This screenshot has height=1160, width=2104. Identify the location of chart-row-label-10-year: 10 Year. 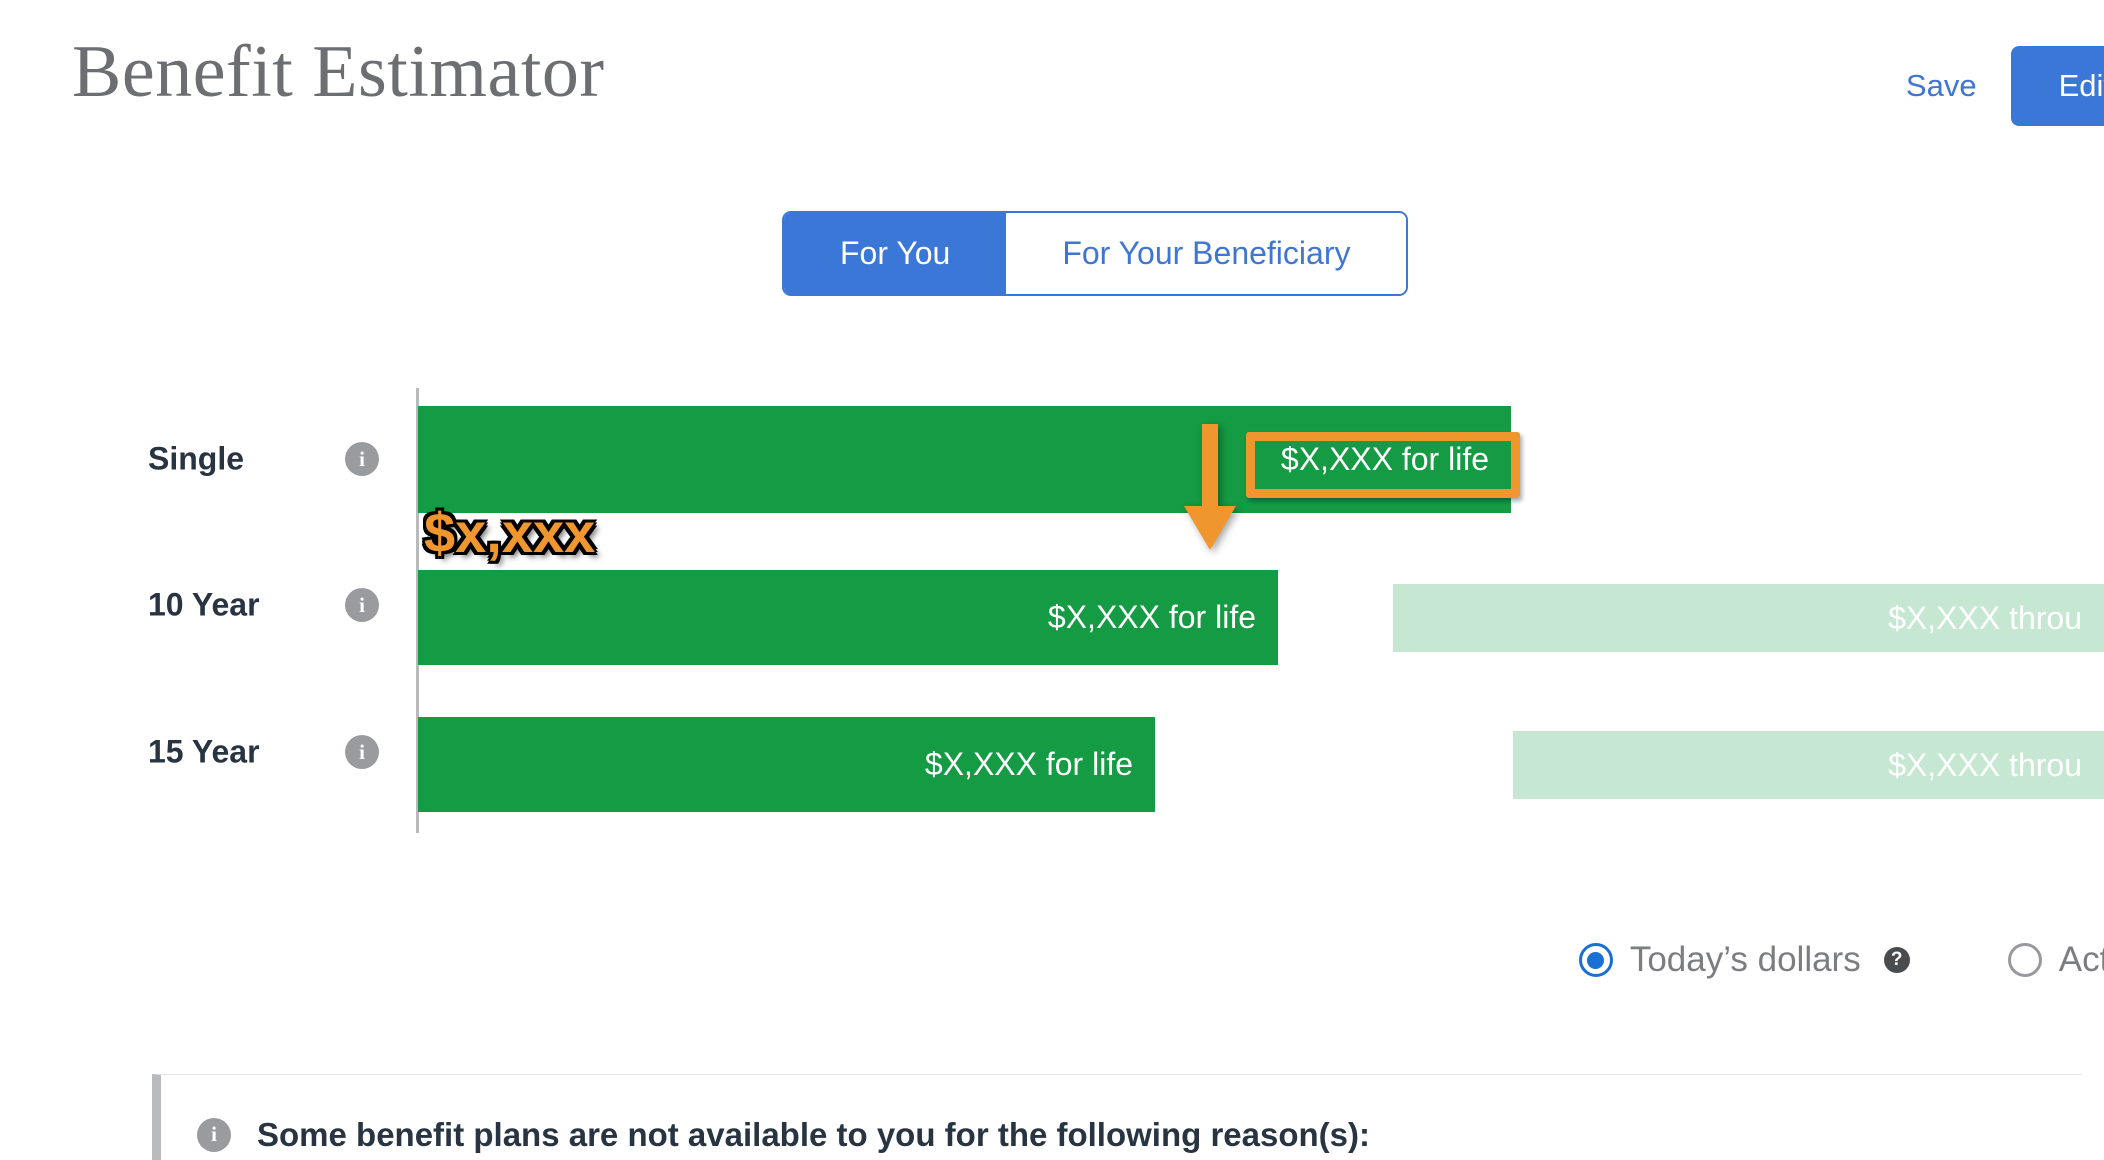
(204, 604).